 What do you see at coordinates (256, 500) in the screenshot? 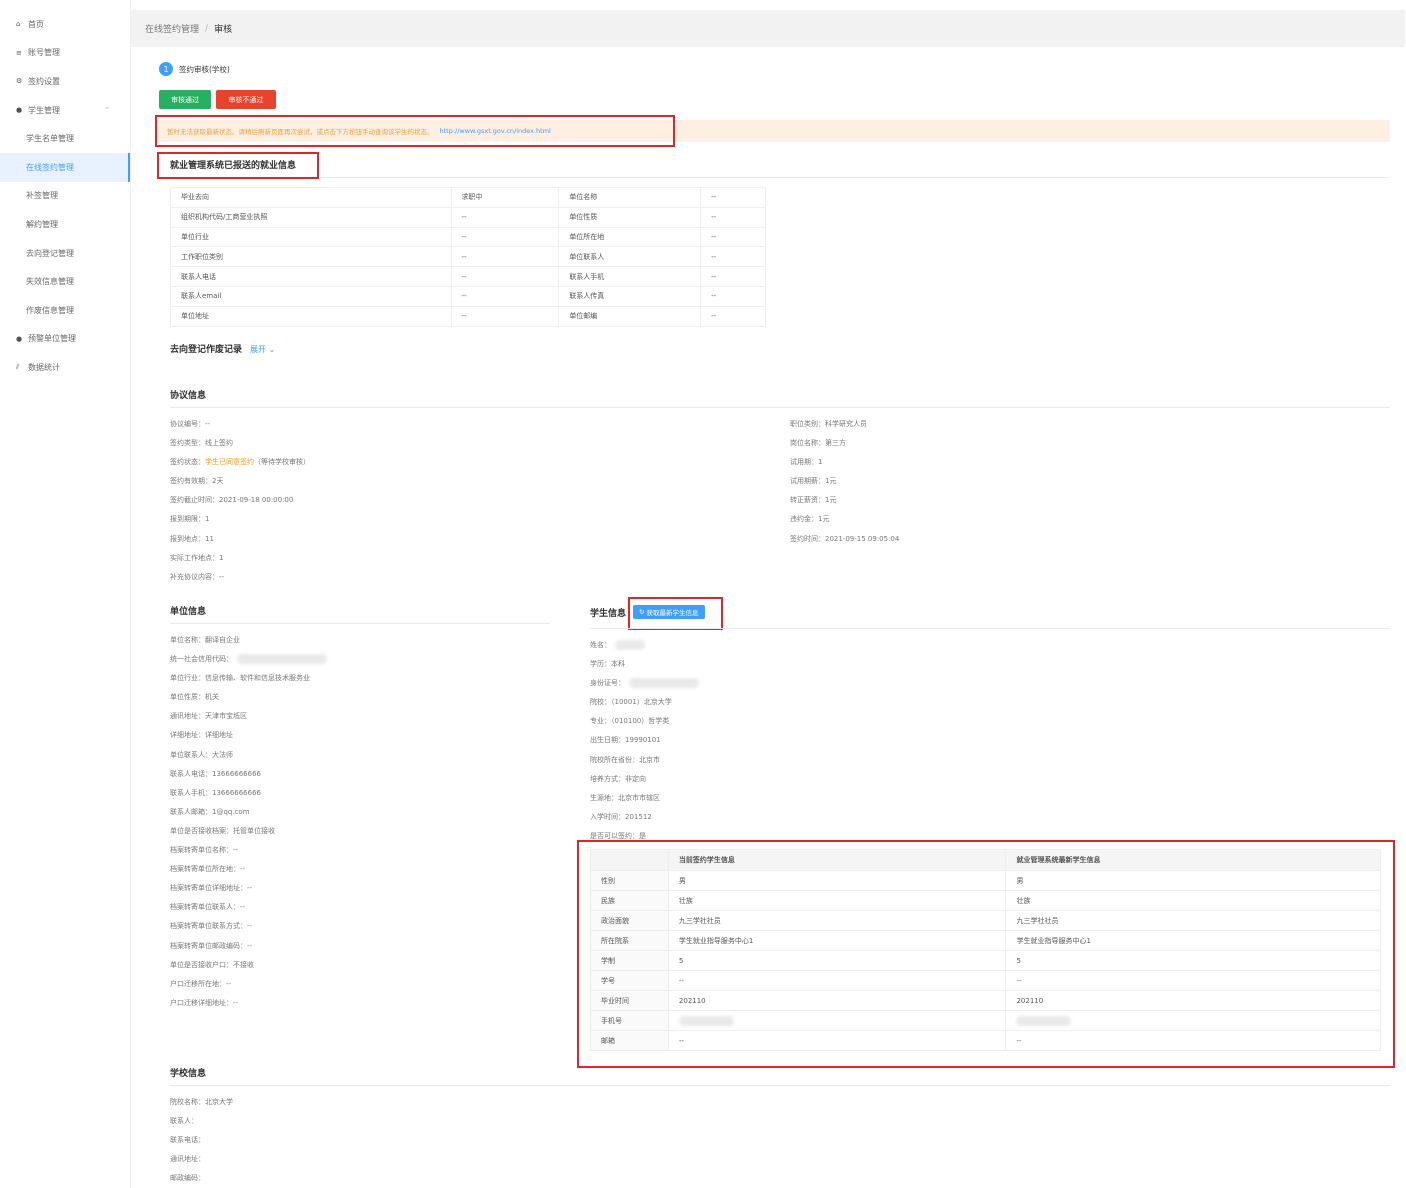
I see `info-value: 2021-09-18 00:00:00` at bounding box center [256, 500].